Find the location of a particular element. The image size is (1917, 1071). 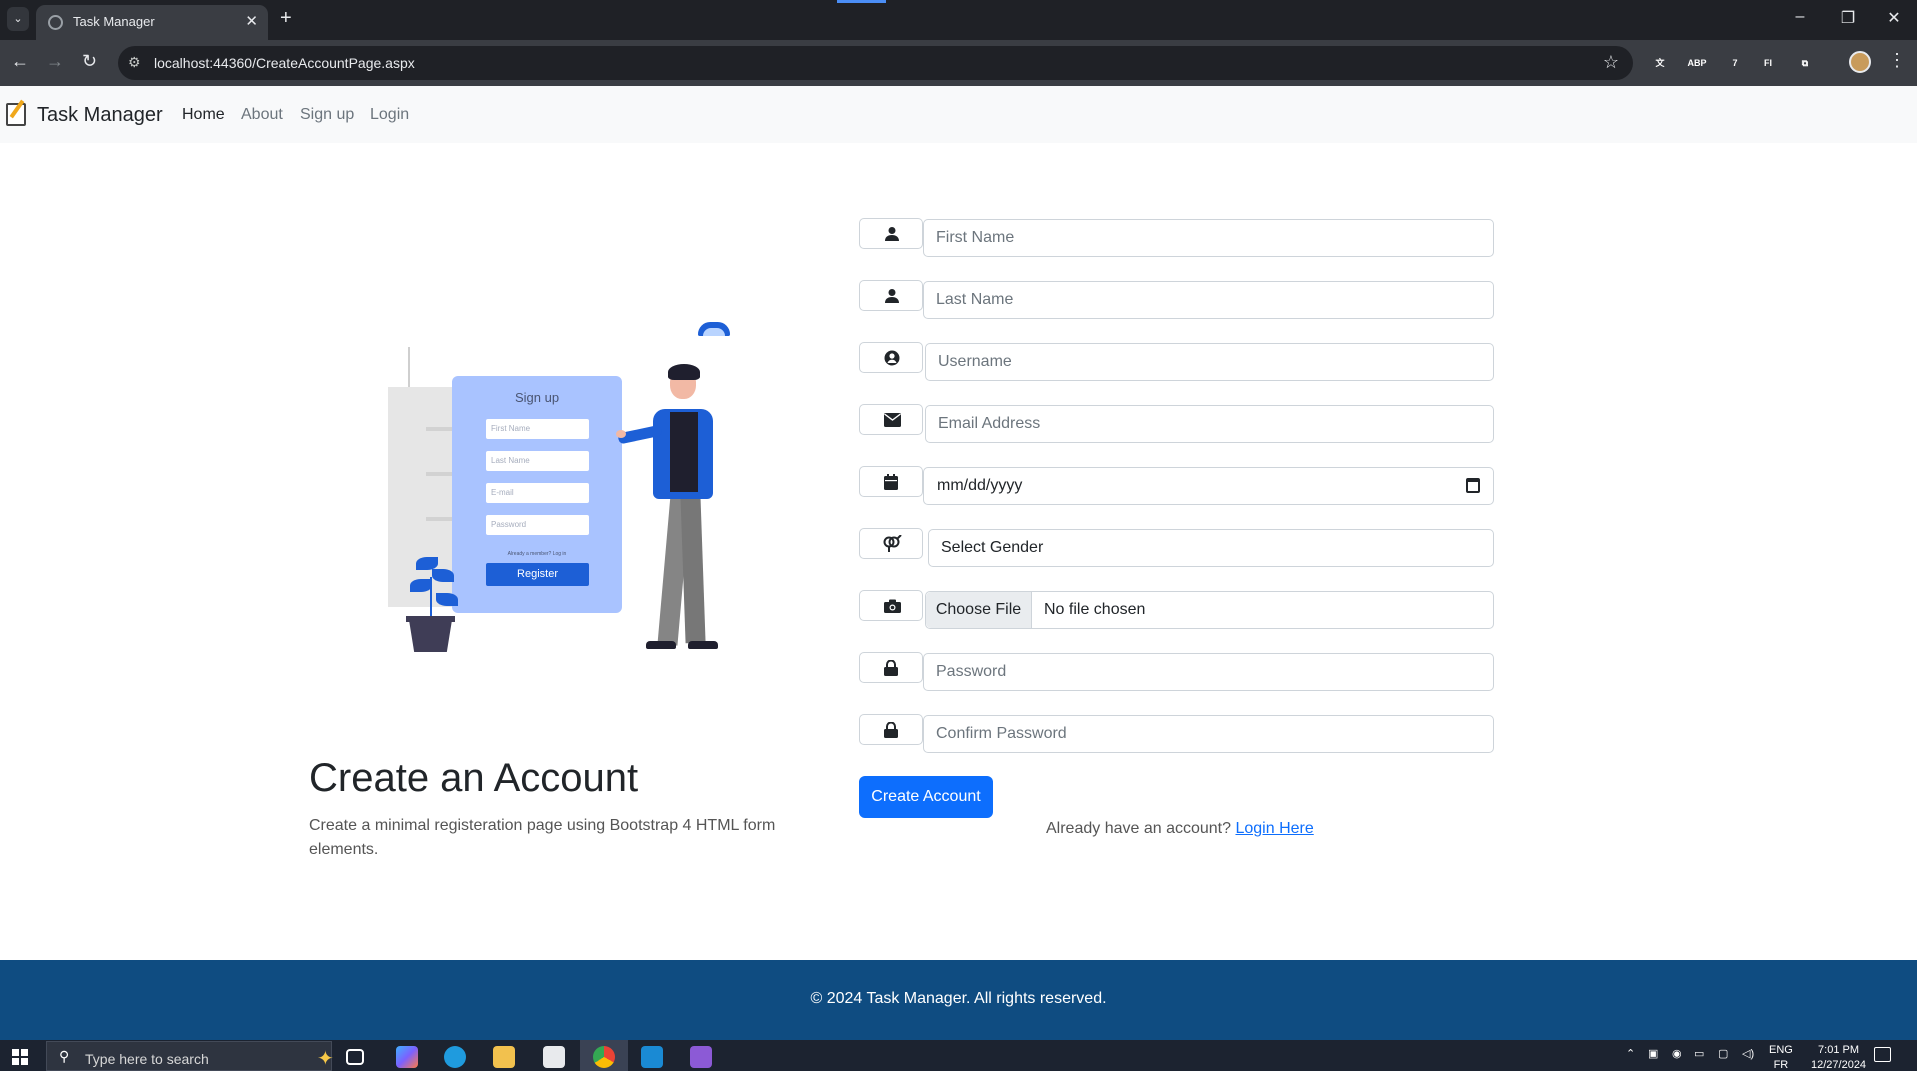

date-value: mm/dd/yyyy is located at coordinates (980, 485).